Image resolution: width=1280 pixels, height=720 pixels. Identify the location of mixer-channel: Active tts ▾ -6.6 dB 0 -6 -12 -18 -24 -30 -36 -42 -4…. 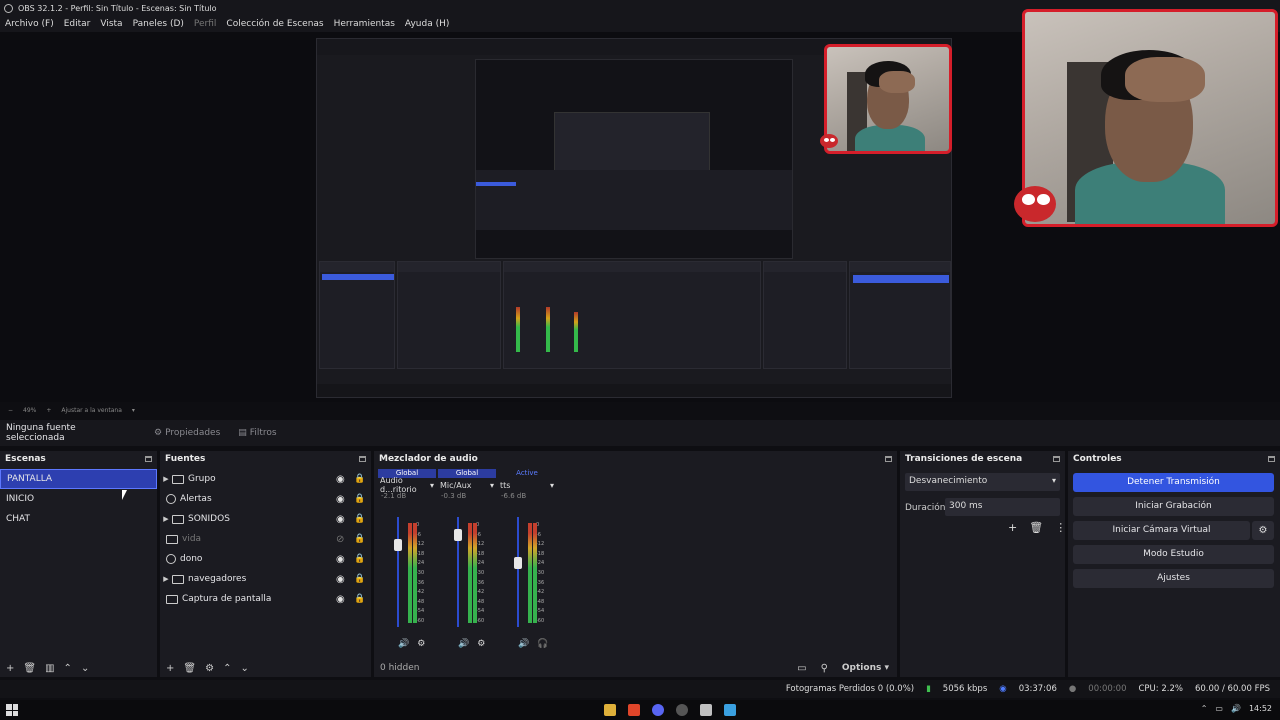
(527, 564).